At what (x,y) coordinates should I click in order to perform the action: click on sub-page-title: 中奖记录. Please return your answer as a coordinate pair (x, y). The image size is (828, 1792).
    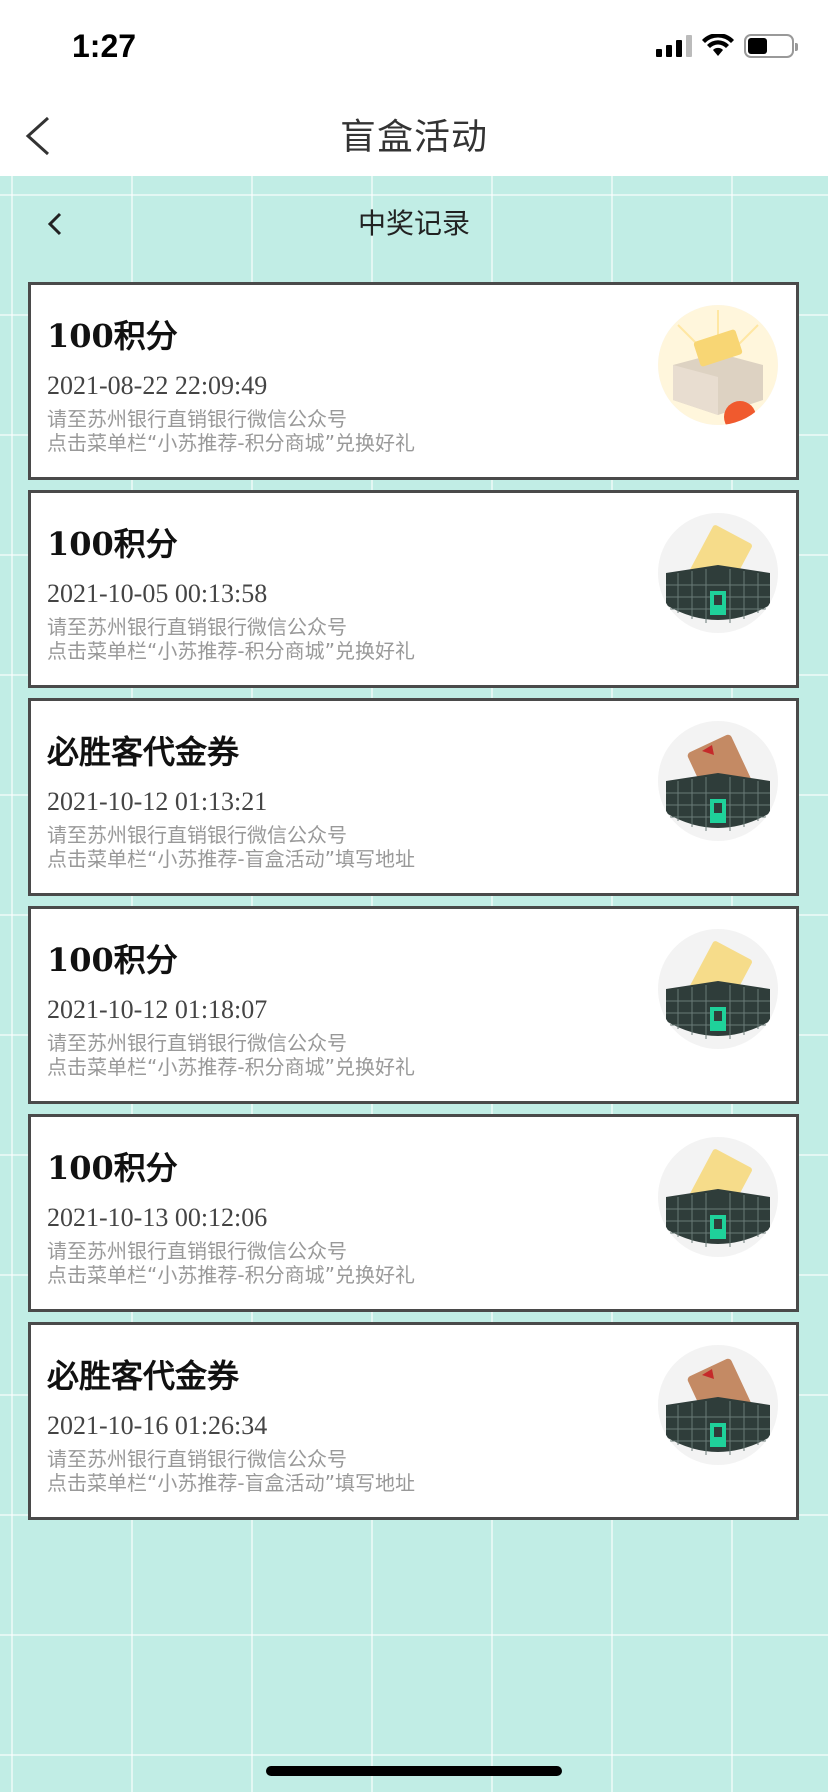
    Looking at the image, I should click on (413, 223).